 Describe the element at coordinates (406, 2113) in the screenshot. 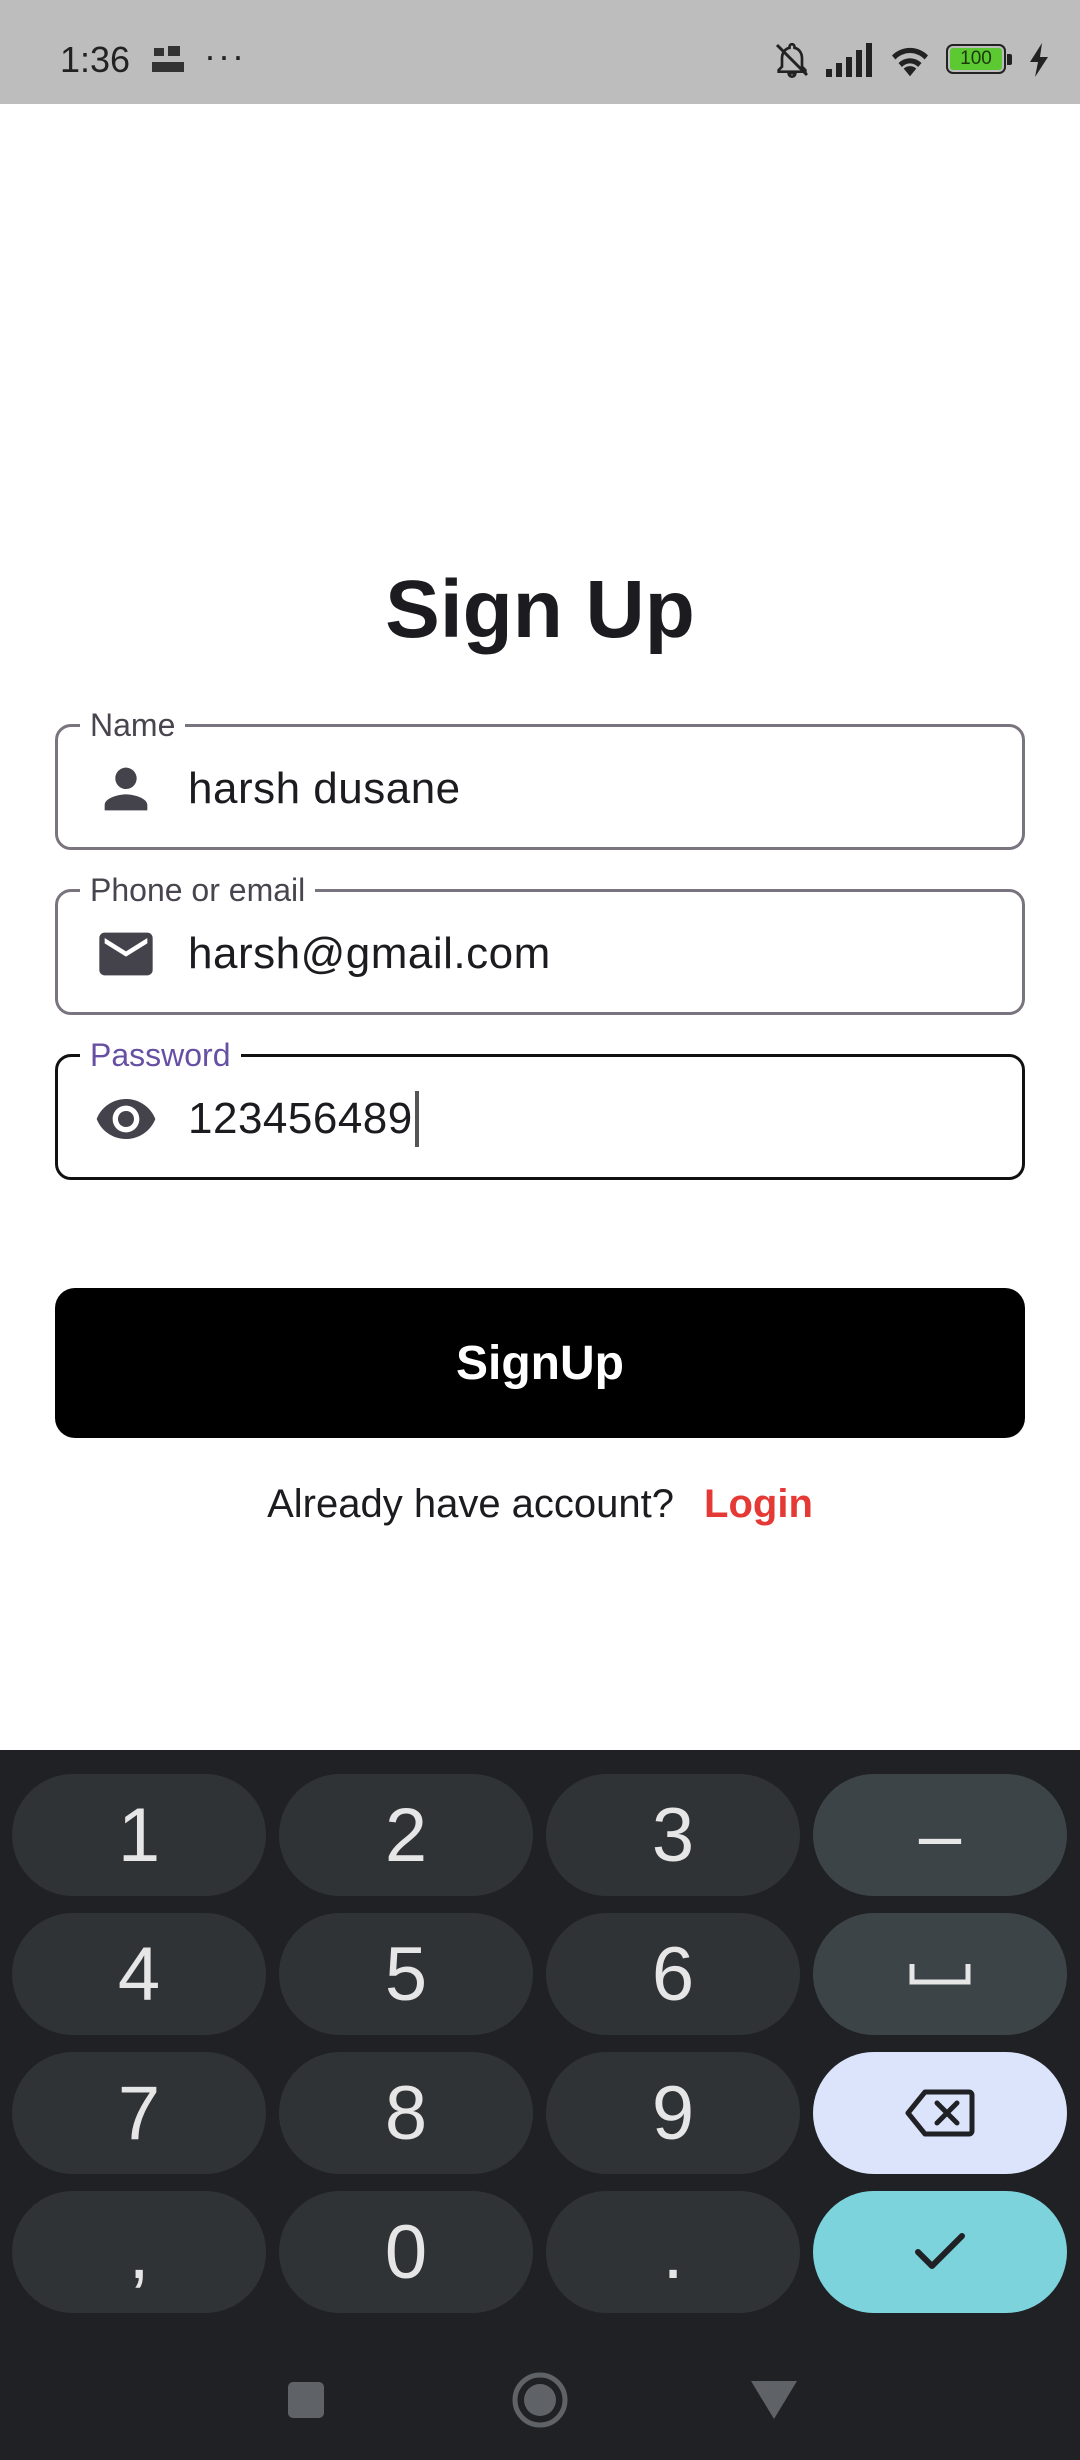

I see `key-8: 8` at that location.